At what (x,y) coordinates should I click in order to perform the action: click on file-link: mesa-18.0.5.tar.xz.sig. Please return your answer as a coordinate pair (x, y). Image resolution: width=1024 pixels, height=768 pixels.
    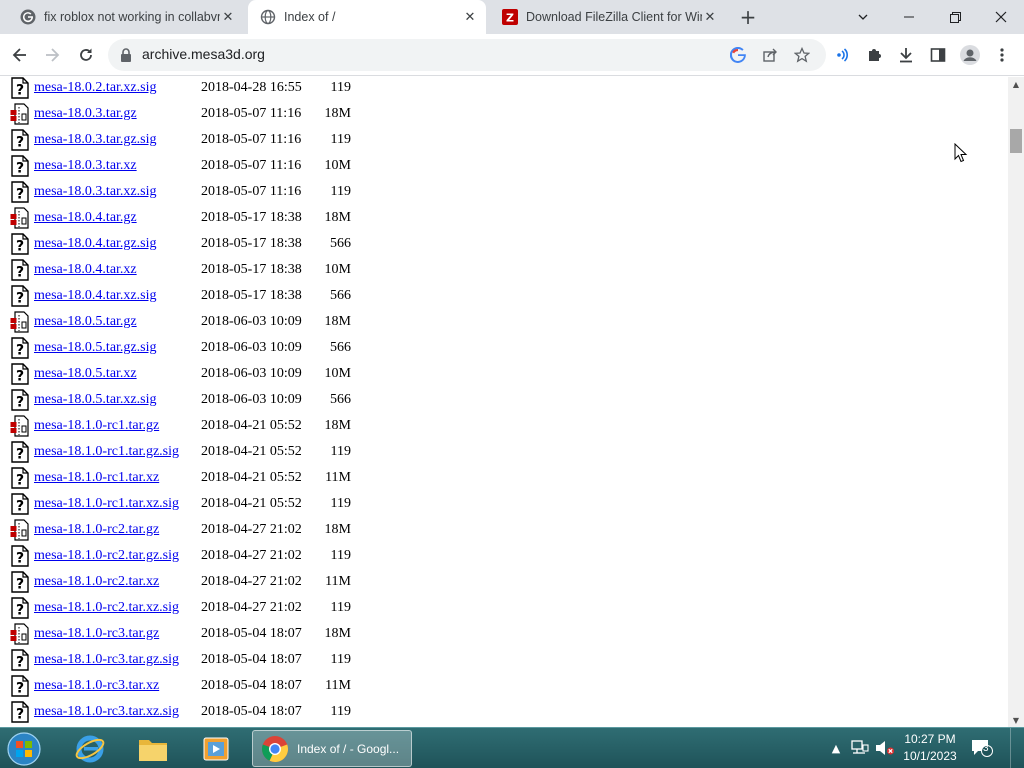
    Looking at the image, I should click on (95, 399).